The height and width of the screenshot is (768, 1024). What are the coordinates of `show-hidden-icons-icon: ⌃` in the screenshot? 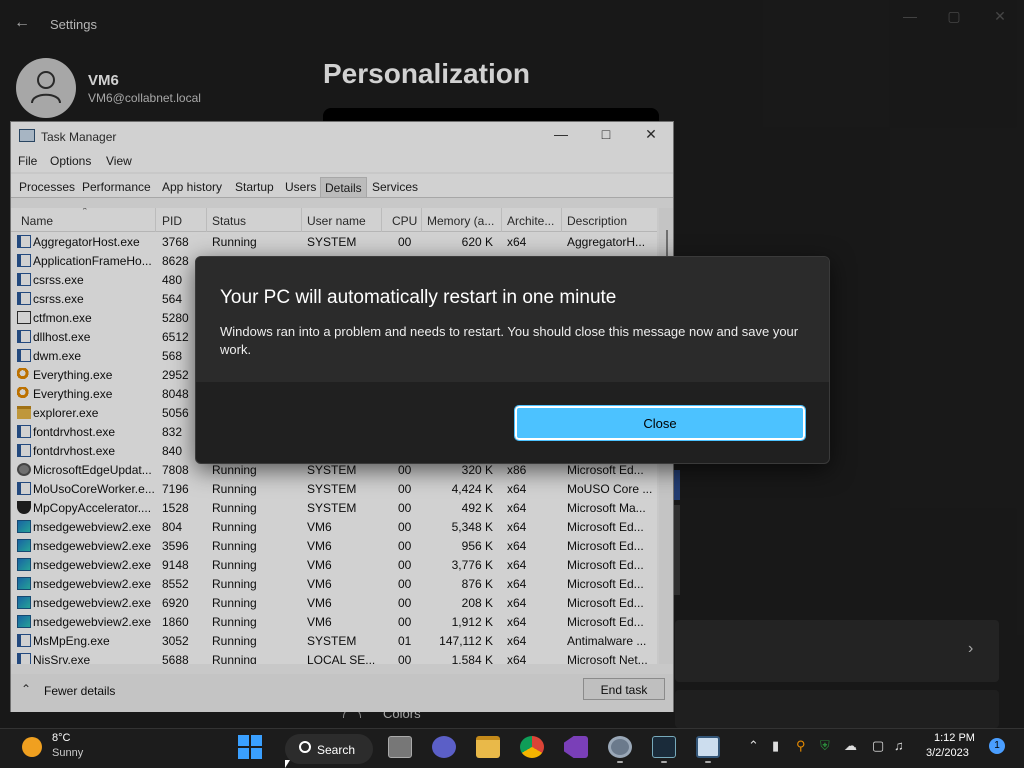 It's located at (753, 746).